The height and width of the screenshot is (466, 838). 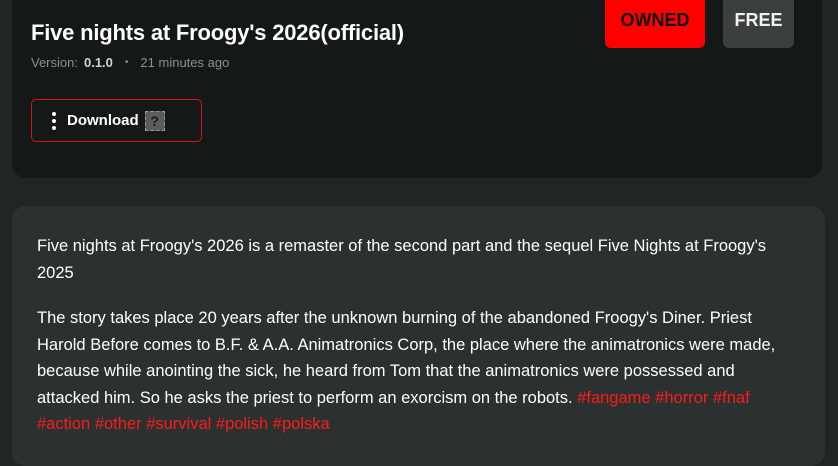 I want to click on tag-link: #other, so click(x=118, y=424).